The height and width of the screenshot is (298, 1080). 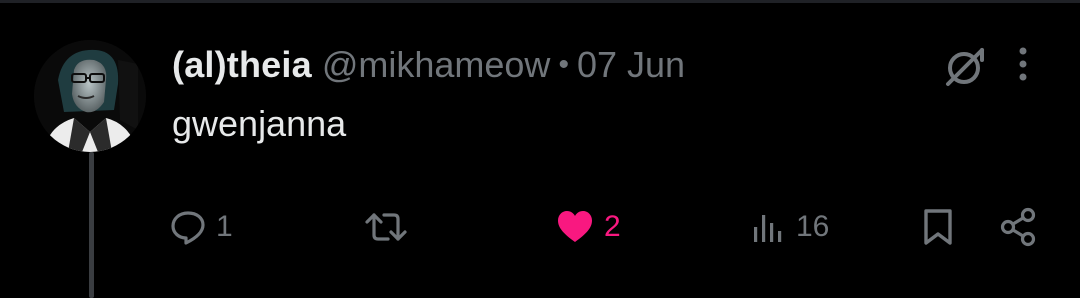 I want to click on views-button: 16, so click(x=790, y=227).